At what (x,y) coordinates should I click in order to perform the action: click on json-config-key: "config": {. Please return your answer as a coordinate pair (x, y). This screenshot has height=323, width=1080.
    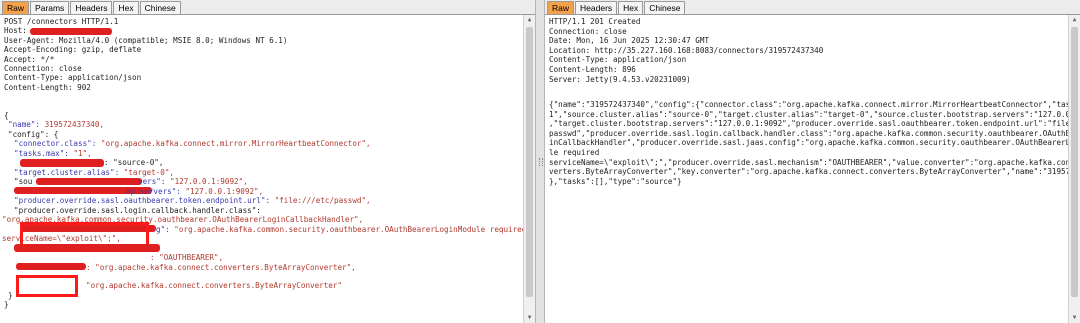
    Looking at the image, I should click on (33, 134).